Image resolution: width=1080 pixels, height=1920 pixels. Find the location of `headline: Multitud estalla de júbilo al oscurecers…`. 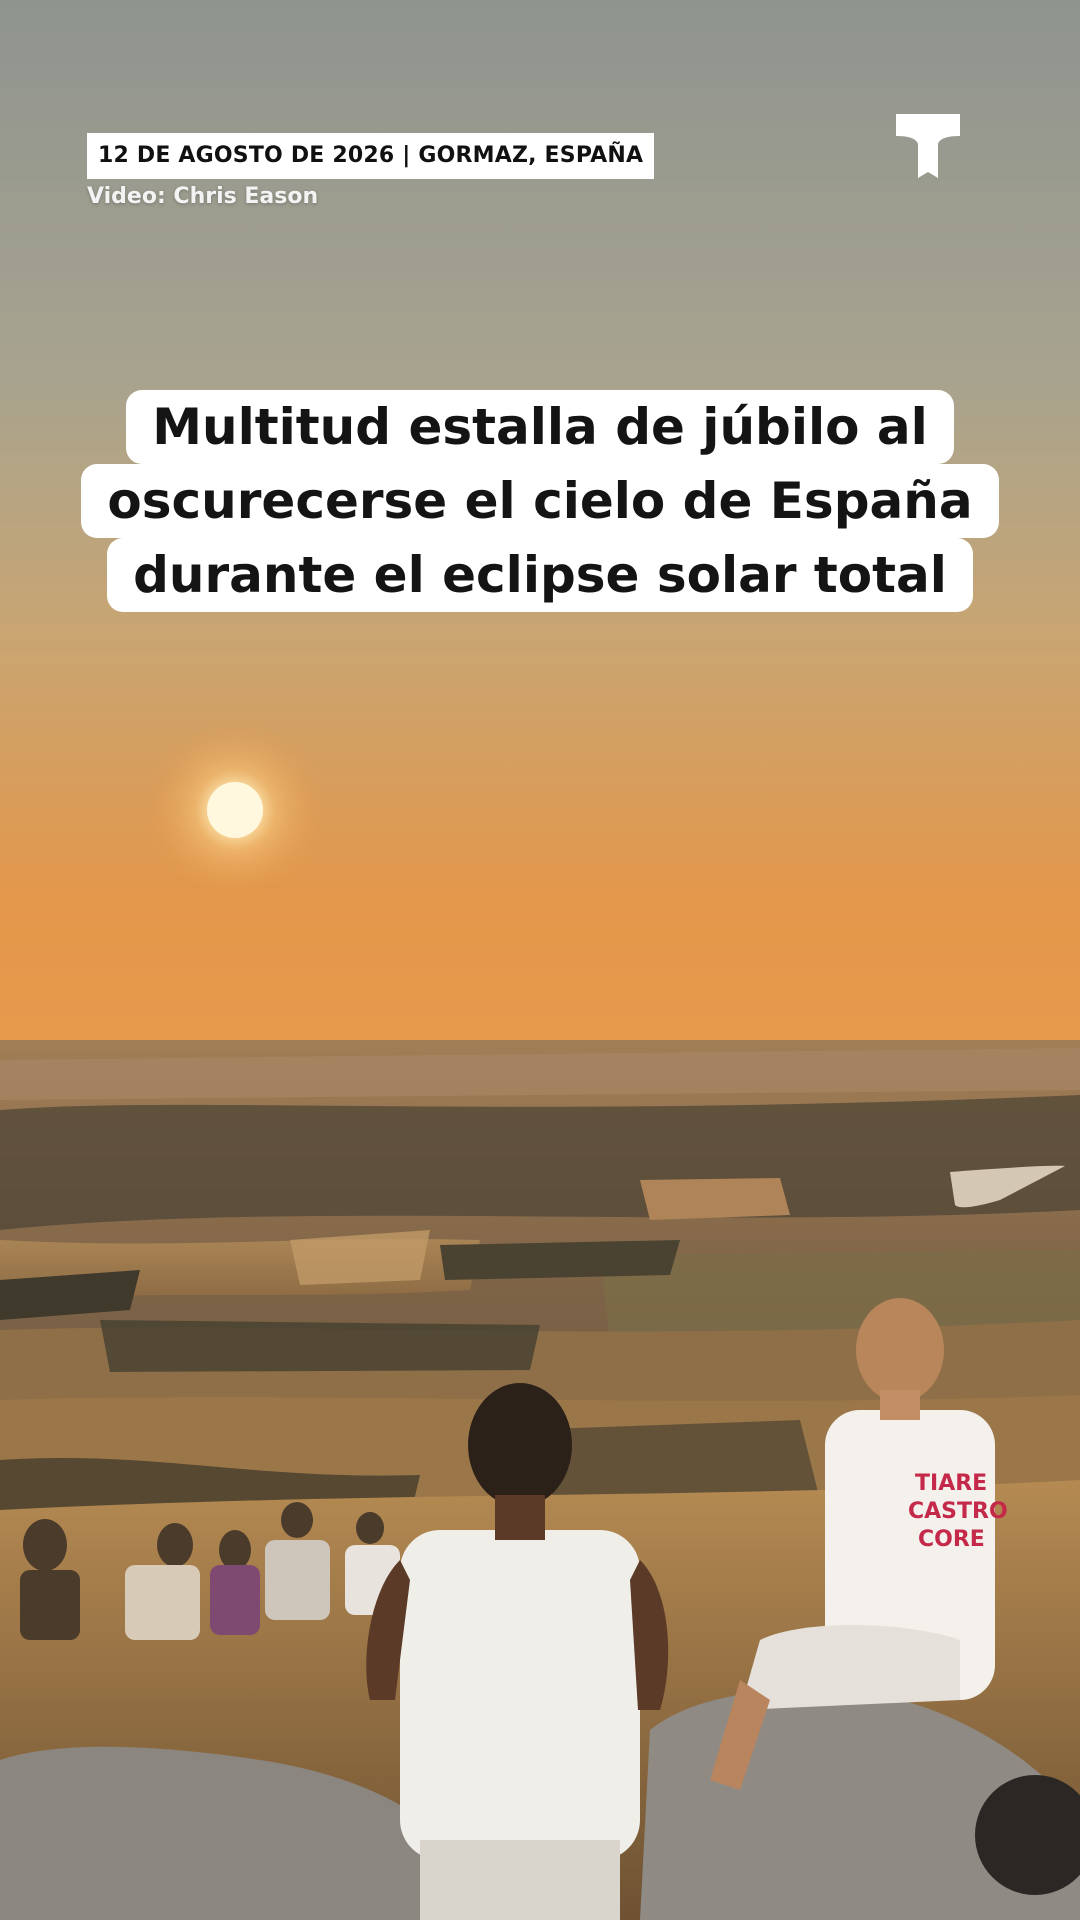

headline: Multitud estalla de júbilo al oscurecers… is located at coordinates (540, 501).